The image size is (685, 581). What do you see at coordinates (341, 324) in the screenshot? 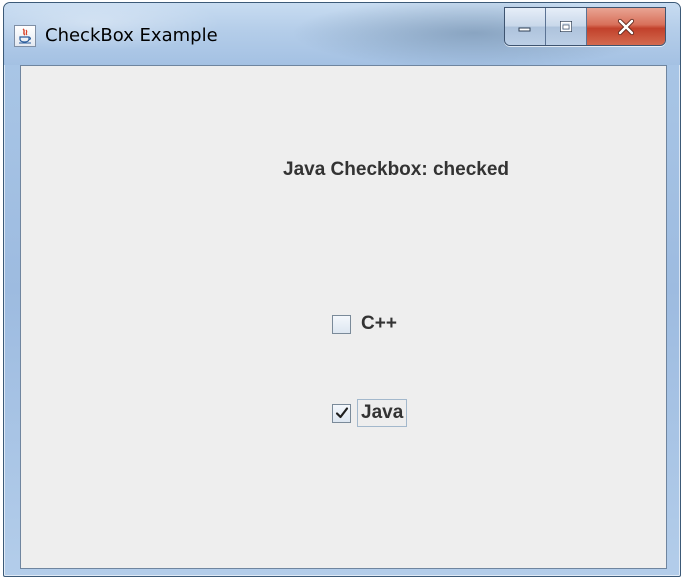
I see `checkbox-cpp-box` at bounding box center [341, 324].